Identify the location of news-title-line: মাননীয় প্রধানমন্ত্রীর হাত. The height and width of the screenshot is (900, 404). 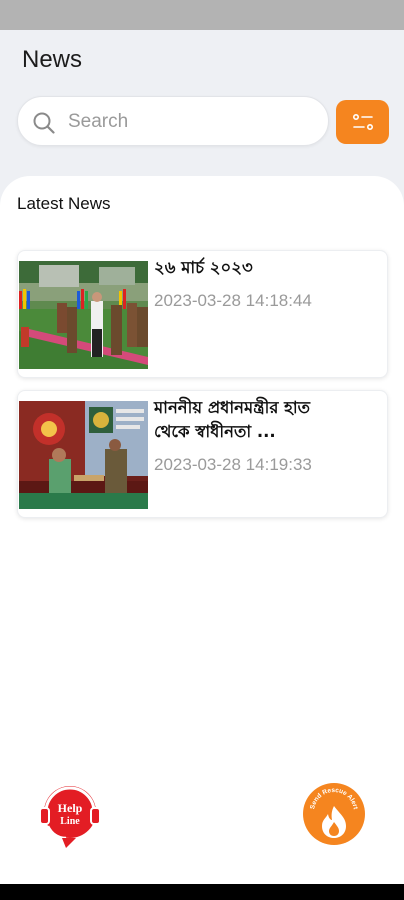
(232, 407).